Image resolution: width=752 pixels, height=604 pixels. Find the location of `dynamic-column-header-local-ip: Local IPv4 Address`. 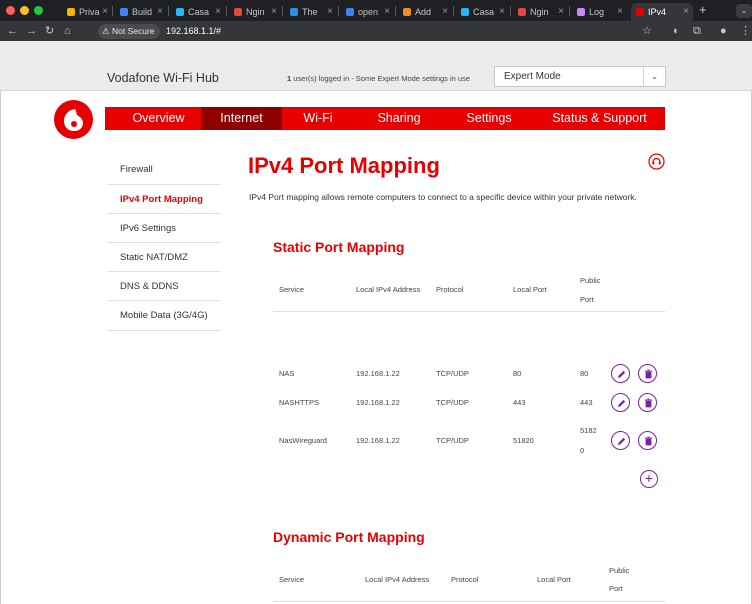

dynamic-column-header-local-ip: Local IPv4 Address is located at coordinates (397, 579).